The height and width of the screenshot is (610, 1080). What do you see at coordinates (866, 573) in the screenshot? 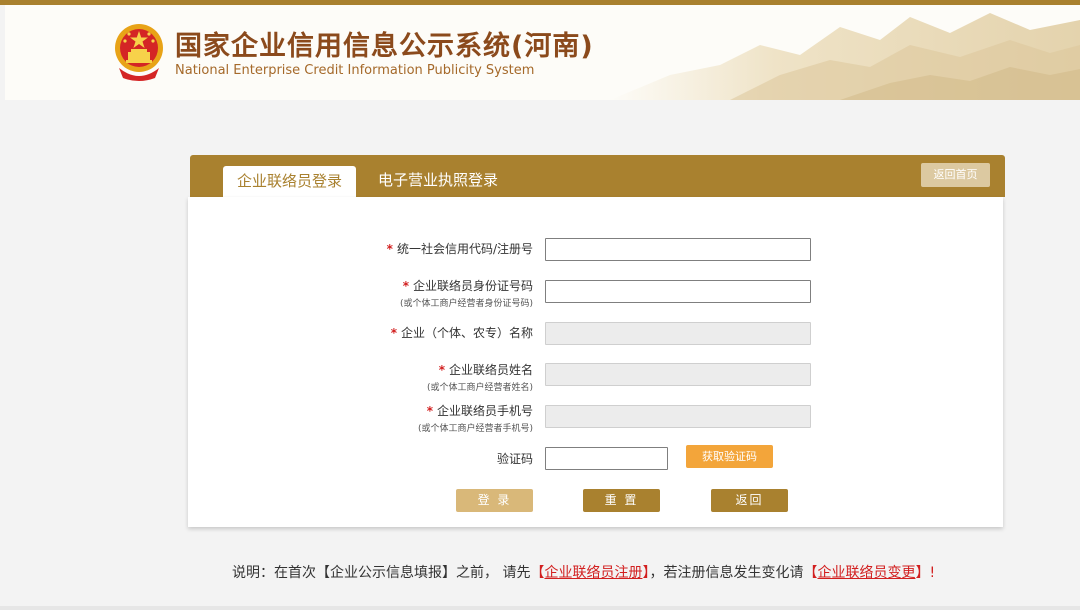
I see `liaison-change-link: 企业联络员变更` at bounding box center [866, 573].